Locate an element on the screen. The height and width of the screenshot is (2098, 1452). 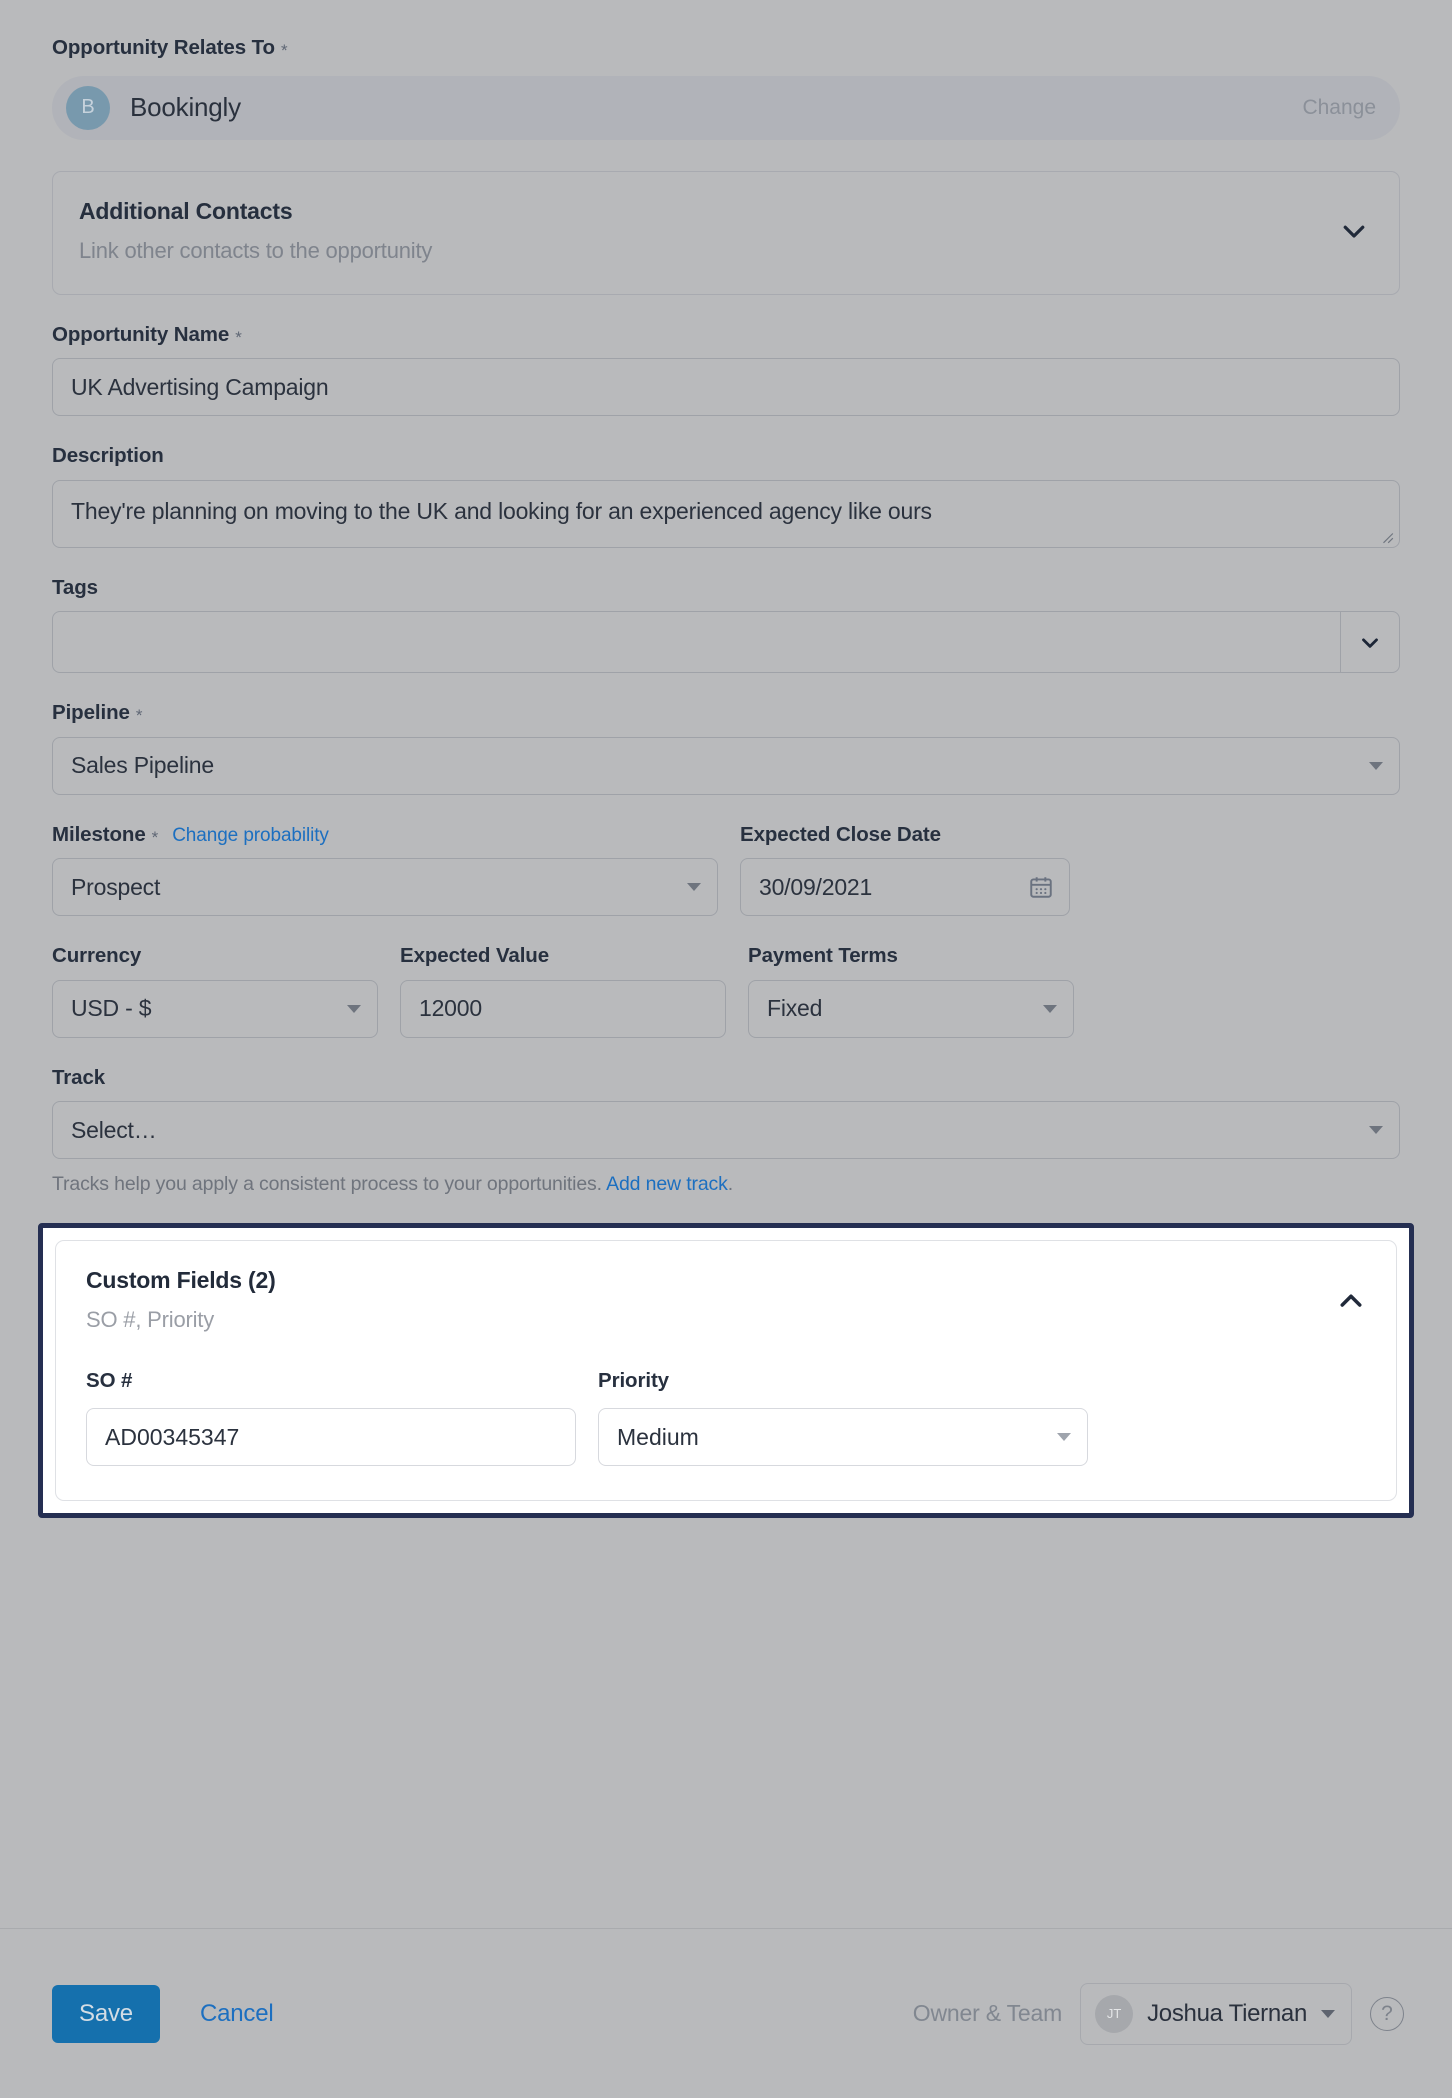
owner-team-area: Owner & Team JT Joshua Tiernan ? is located at coordinates (1158, 2013).